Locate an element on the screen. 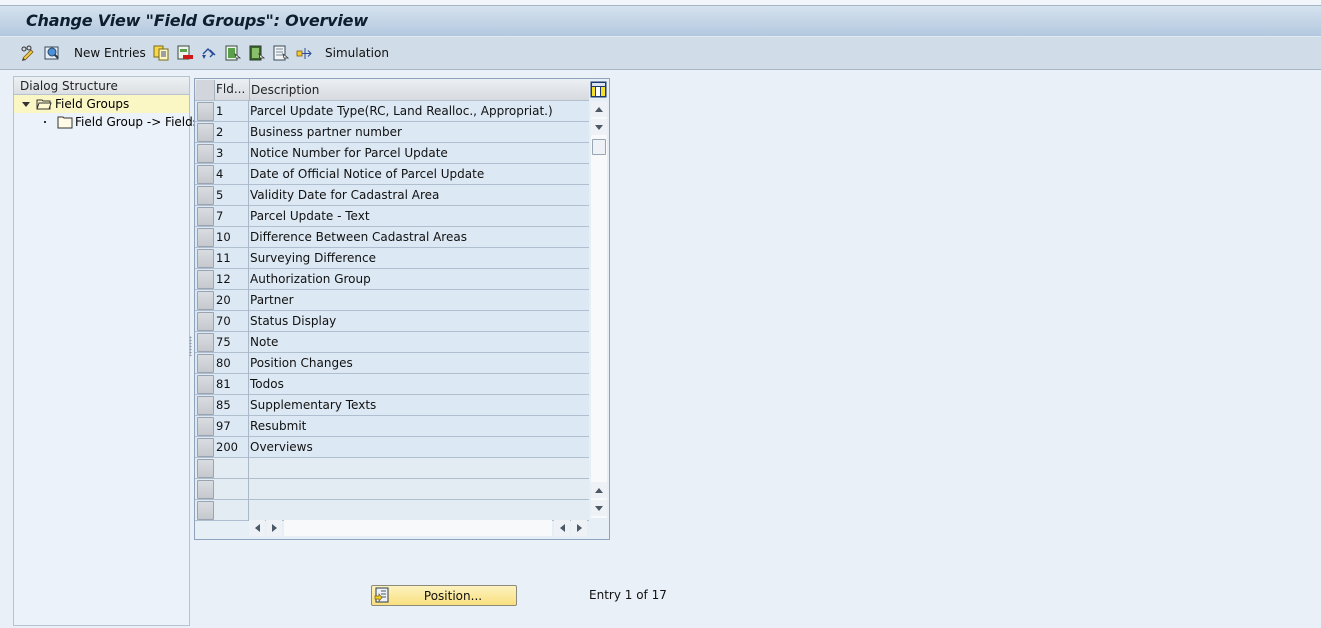 This screenshot has height=628, width=1321. tree-node-field-groups: Field Groups is located at coordinates (101, 104).